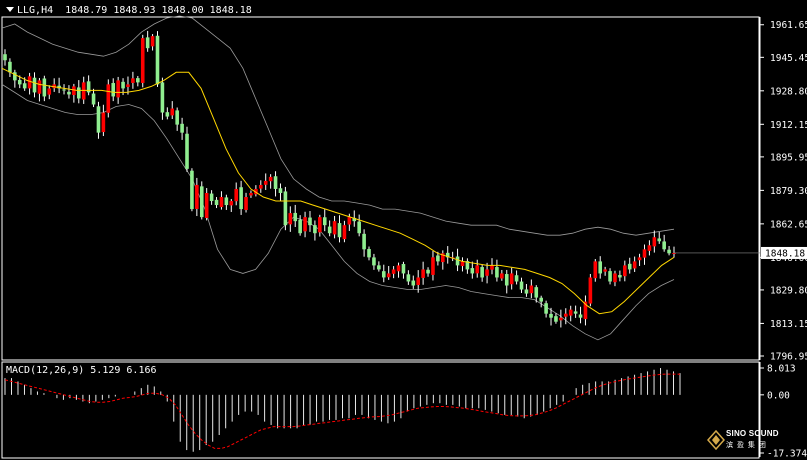 This screenshot has height=460, width=807. What do you see at coordinates (788, 58) in the screenshot?
I see `price-tick-label: 1945.45` at bounding box center [788, 58].